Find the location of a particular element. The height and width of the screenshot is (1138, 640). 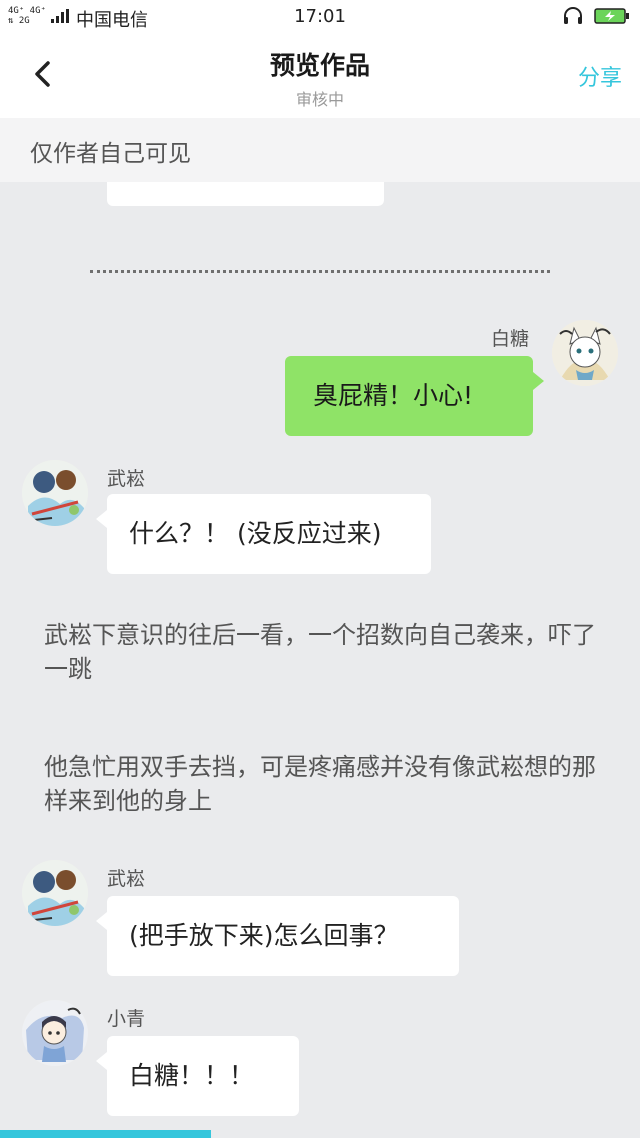

message-bubble: 白糖！！！ is located at coordinates (197, 1076).